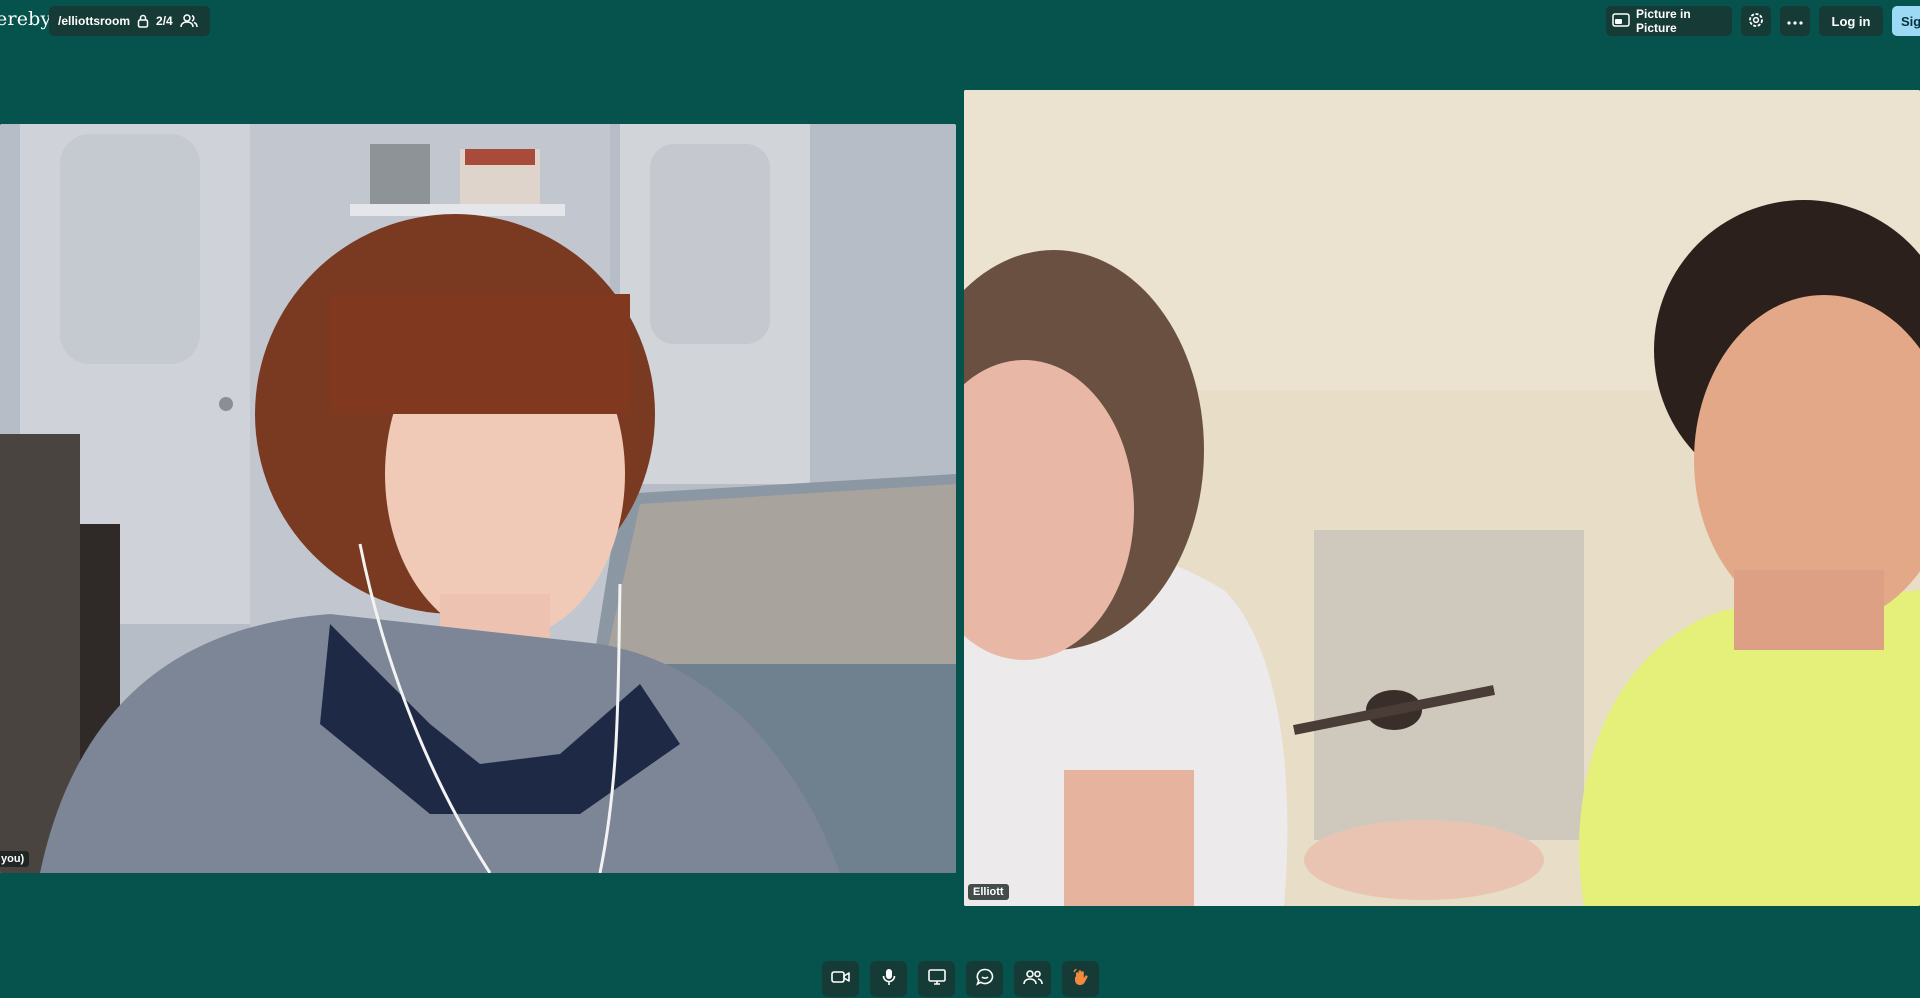 This screenshot has width=1920, height=998. Describe the element at coordinates (1851, 21) in the screenshot. I see `login-button: Log in` at that location.